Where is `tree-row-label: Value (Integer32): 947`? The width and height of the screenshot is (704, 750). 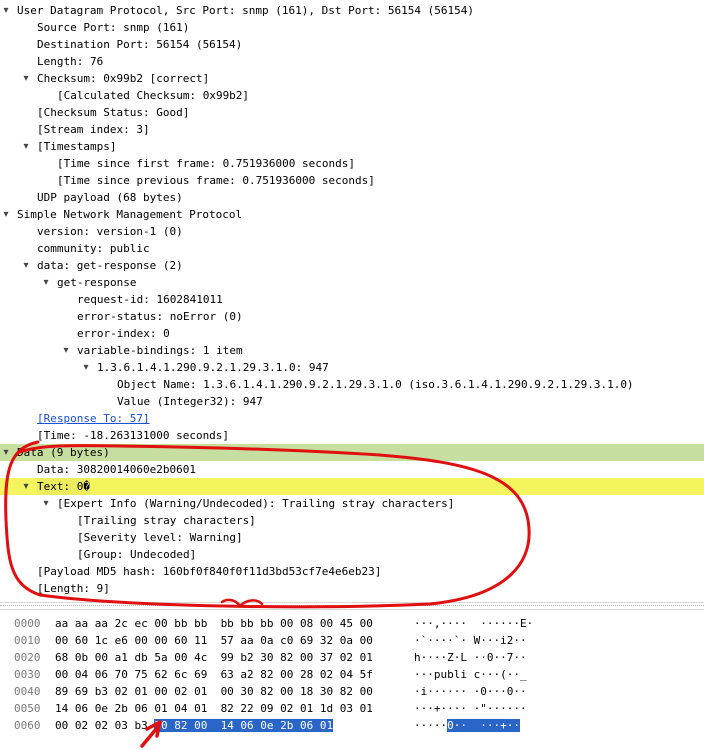
tree-row-label: Value (Integer32): 947 is located at coordinates (190, 401).